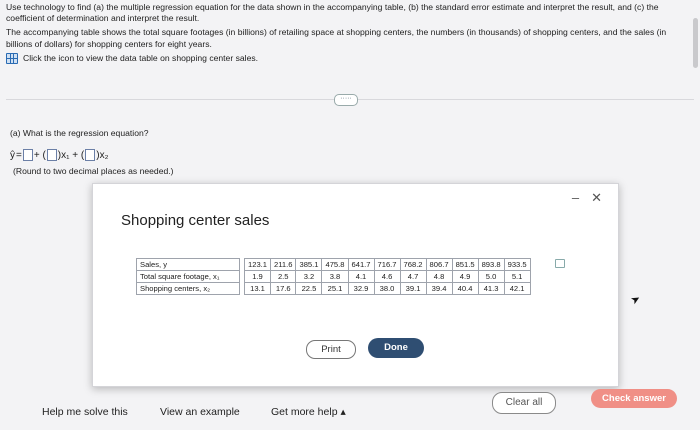 The image size is (700, 430). What do you see at coordinates (257, 264) in the screenshot?
I see `table-cell: 123.1` at bounding box center [257, 264].